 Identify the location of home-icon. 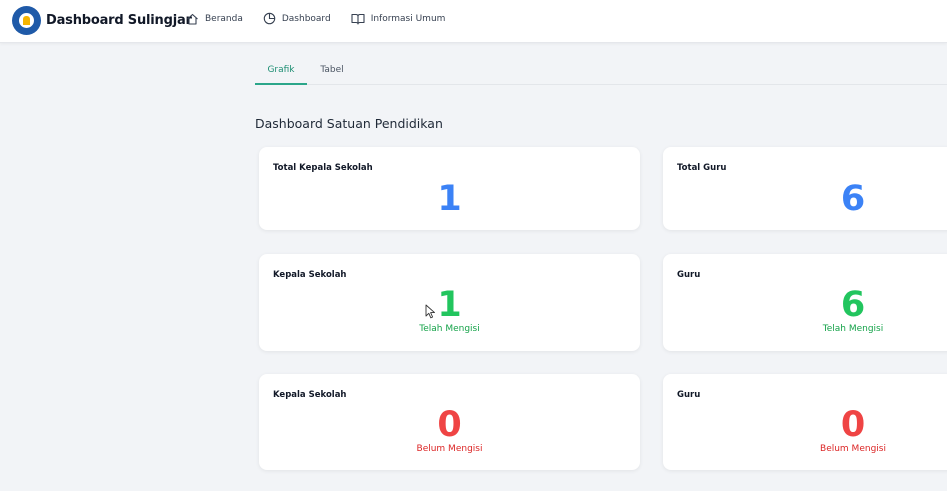
(192, 19).